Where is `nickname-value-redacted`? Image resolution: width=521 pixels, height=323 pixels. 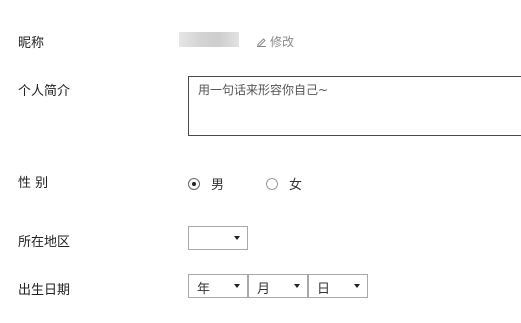
nickname-value-redacted is located at coordinates (209, 39).